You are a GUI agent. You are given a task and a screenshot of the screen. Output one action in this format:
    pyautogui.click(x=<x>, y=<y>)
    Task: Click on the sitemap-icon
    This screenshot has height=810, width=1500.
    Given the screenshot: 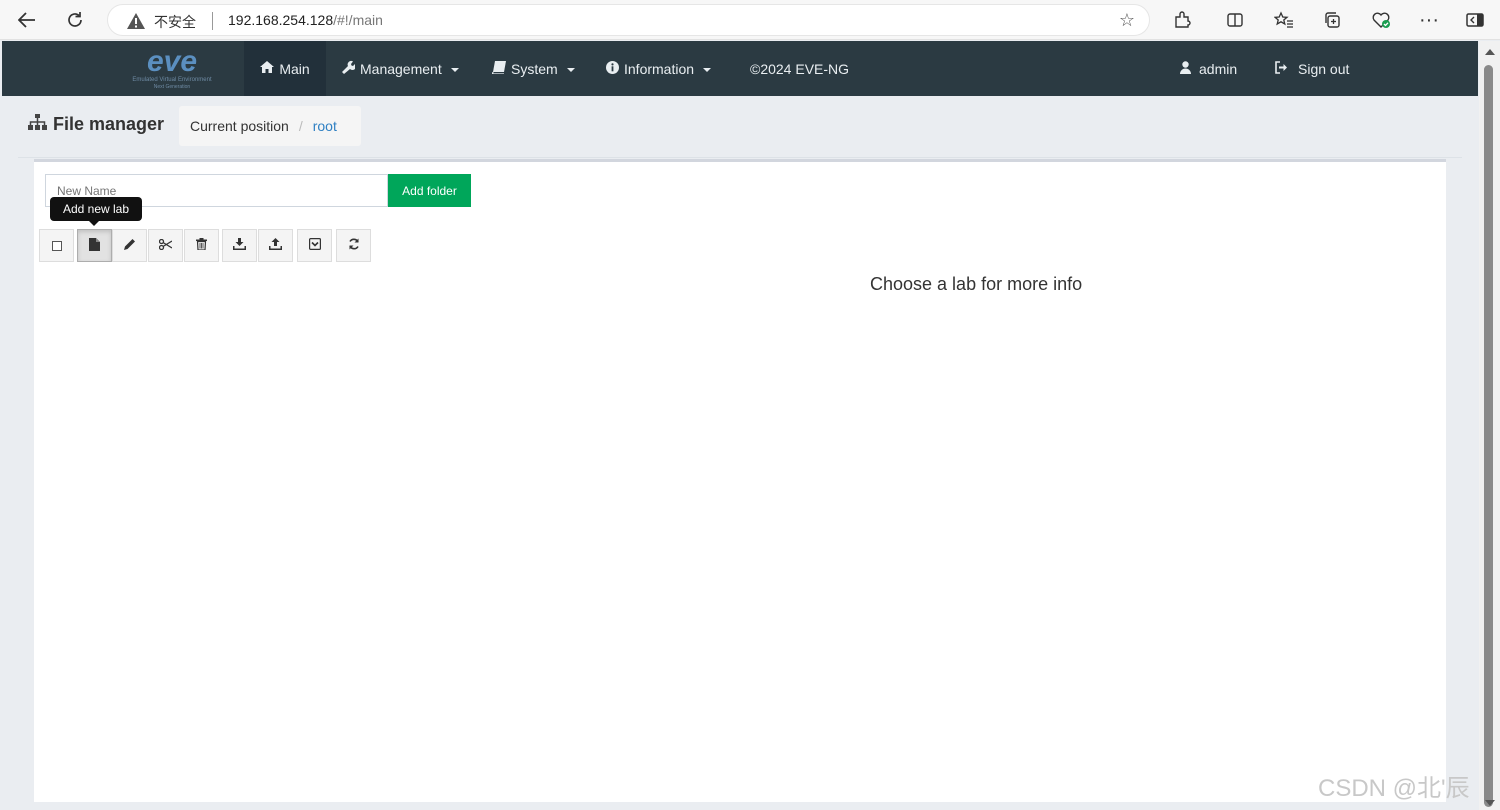 What is the action you would take?
    pyautogui.click(x=37, y=124)
    